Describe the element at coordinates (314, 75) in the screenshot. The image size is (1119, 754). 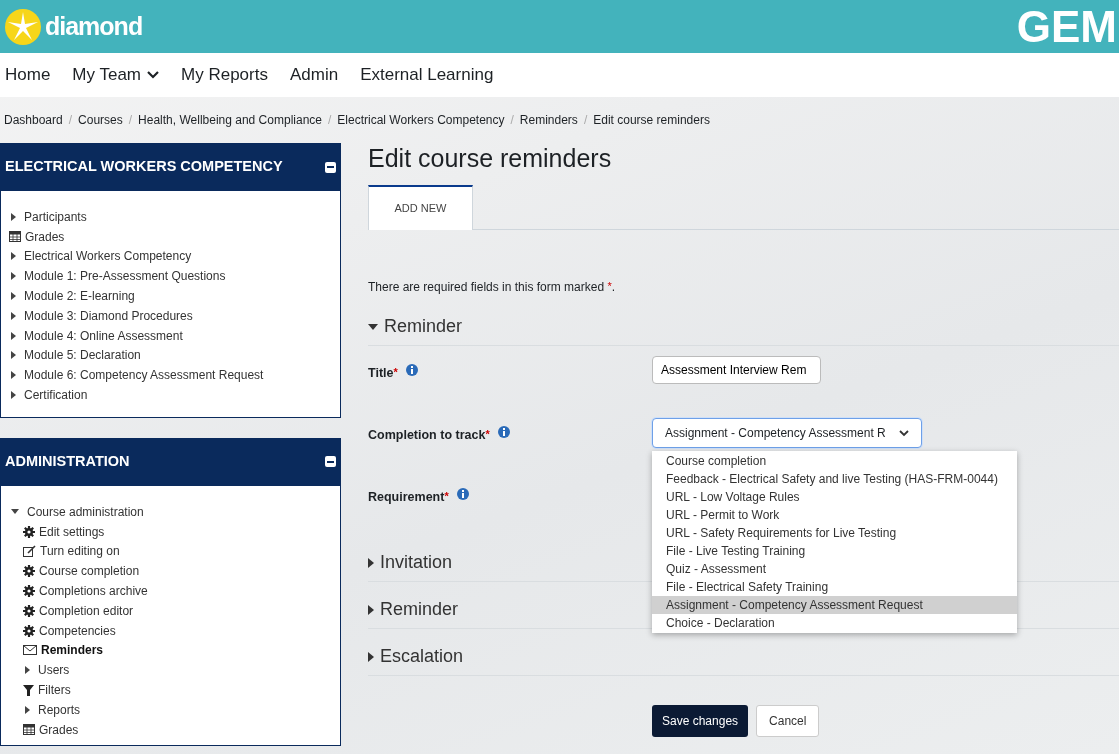
I see `nav-link-item: Admin` at that location.